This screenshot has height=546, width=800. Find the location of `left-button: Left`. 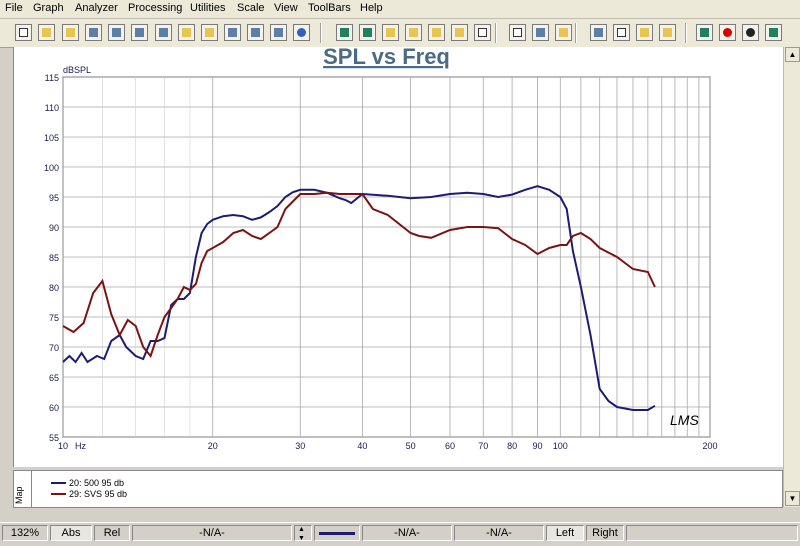

left-button: Left is located at coordinates (565, 533).